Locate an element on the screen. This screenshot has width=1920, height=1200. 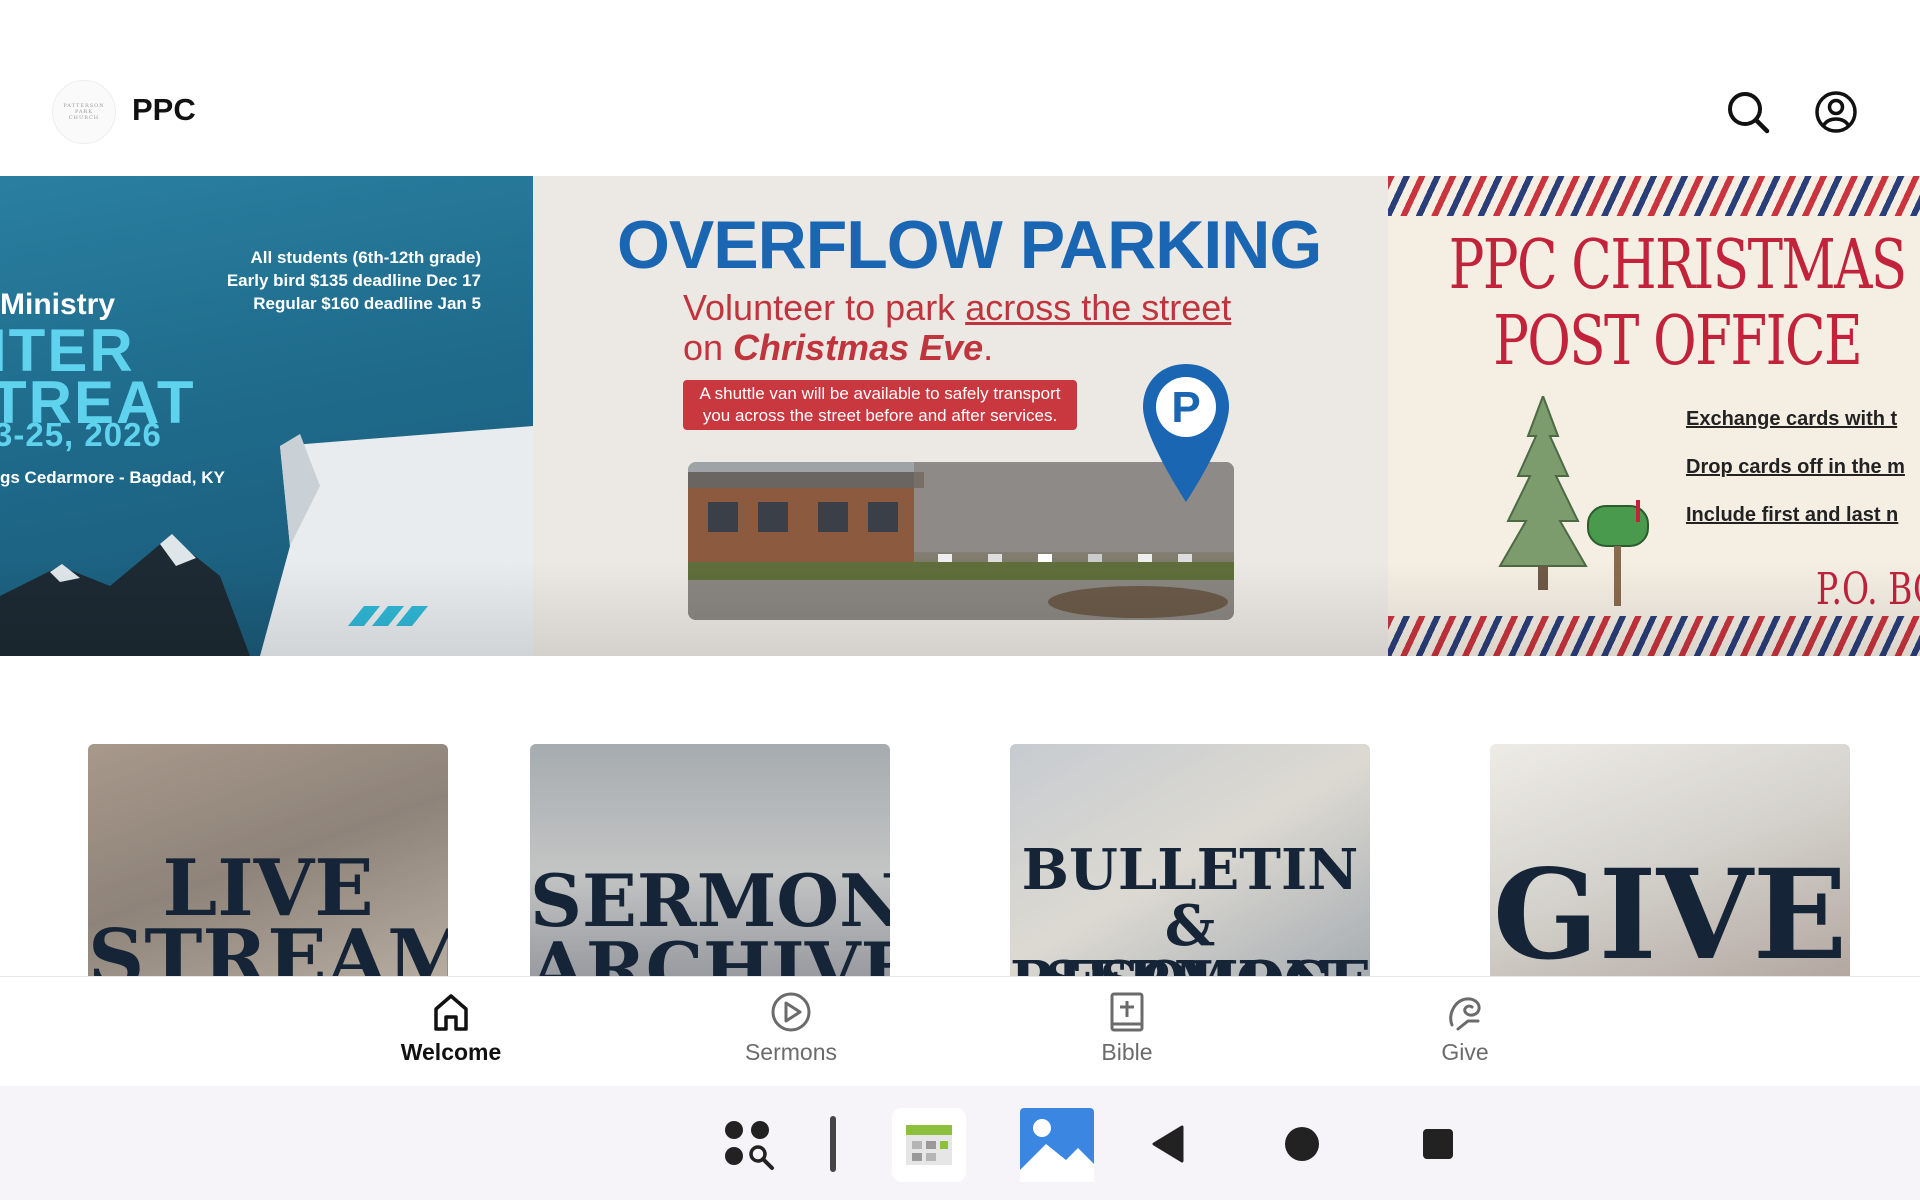
logo-text-3: CHURCH is located at coordinates (84, 118).